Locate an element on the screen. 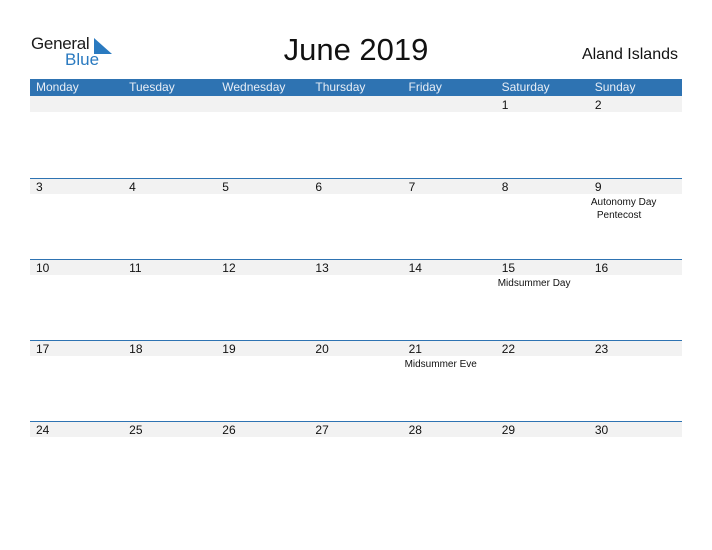 The height and width of the screenshot is (550, 712). day-cell: 1 is located at coordinates (542, 136).